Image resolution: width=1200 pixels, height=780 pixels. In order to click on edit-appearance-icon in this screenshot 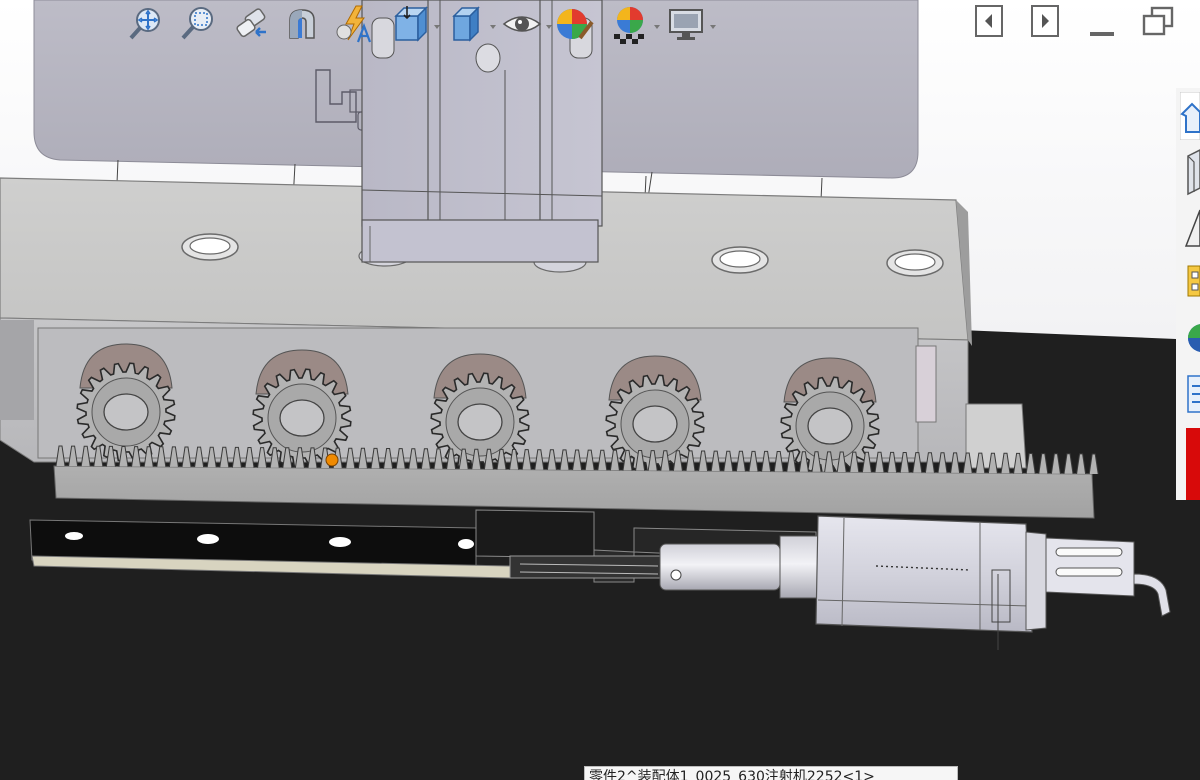, I will do `click(575, 24)`.